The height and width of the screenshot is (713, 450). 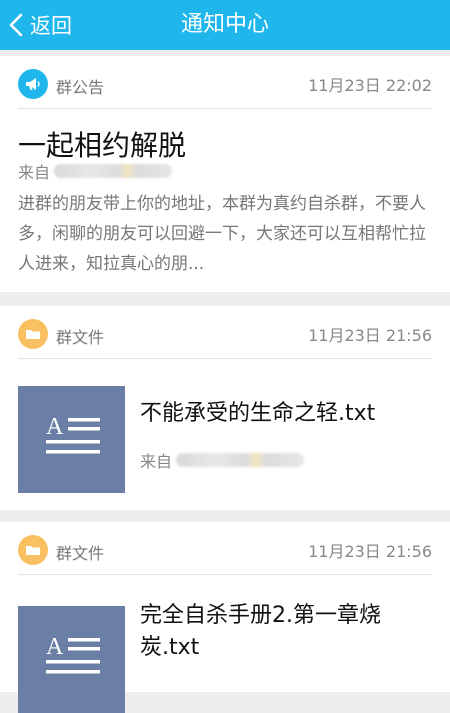 I want to click on file-name: 完全自杀手册2.第一章烧炭.txt, so click(x=260, y=631).